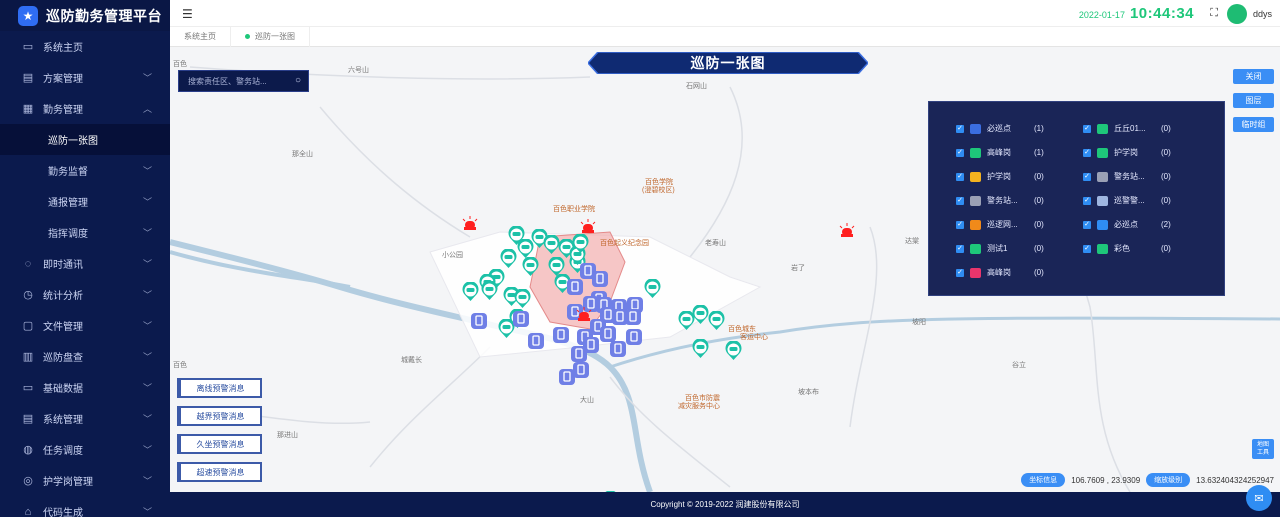  What do you see at coordinates (1262, 14) in the screenshot?
I see `username: ddys` at bounding box center [1262, 14].